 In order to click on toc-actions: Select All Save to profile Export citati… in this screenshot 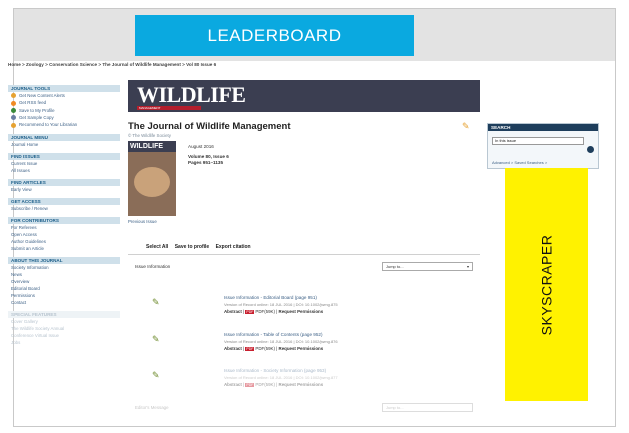, I will do `click(201, 247)`.